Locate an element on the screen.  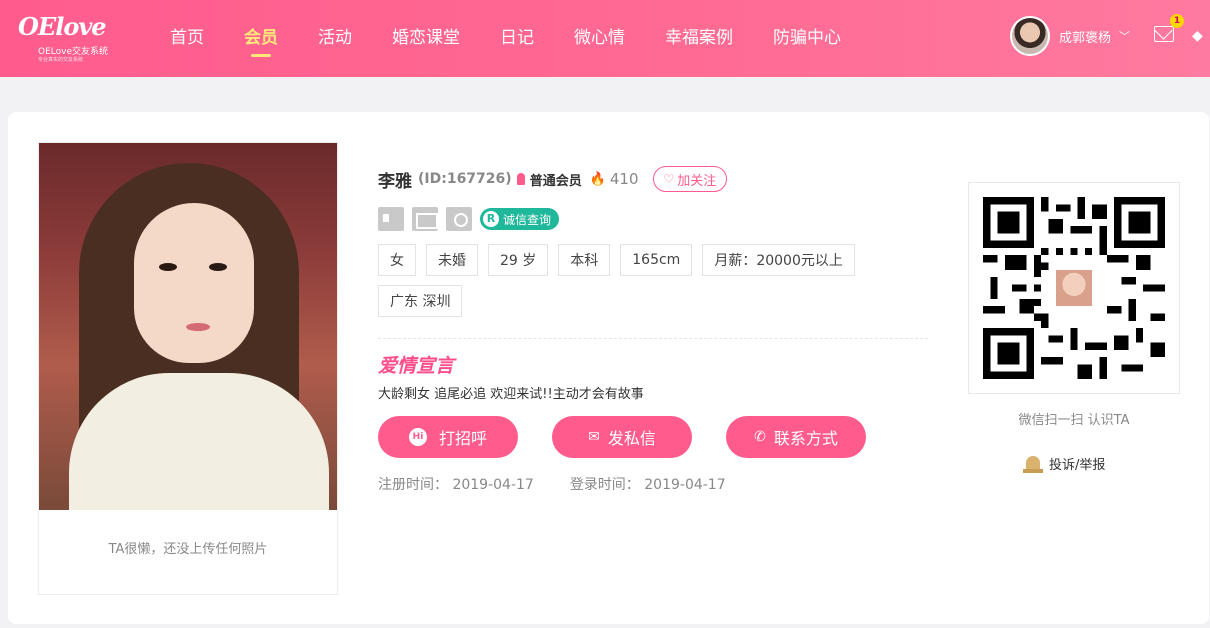
action-buttons: Hi 打招呼 ✉ 发私信 ✆ 联系方式 is located at coordinates (653, 437).